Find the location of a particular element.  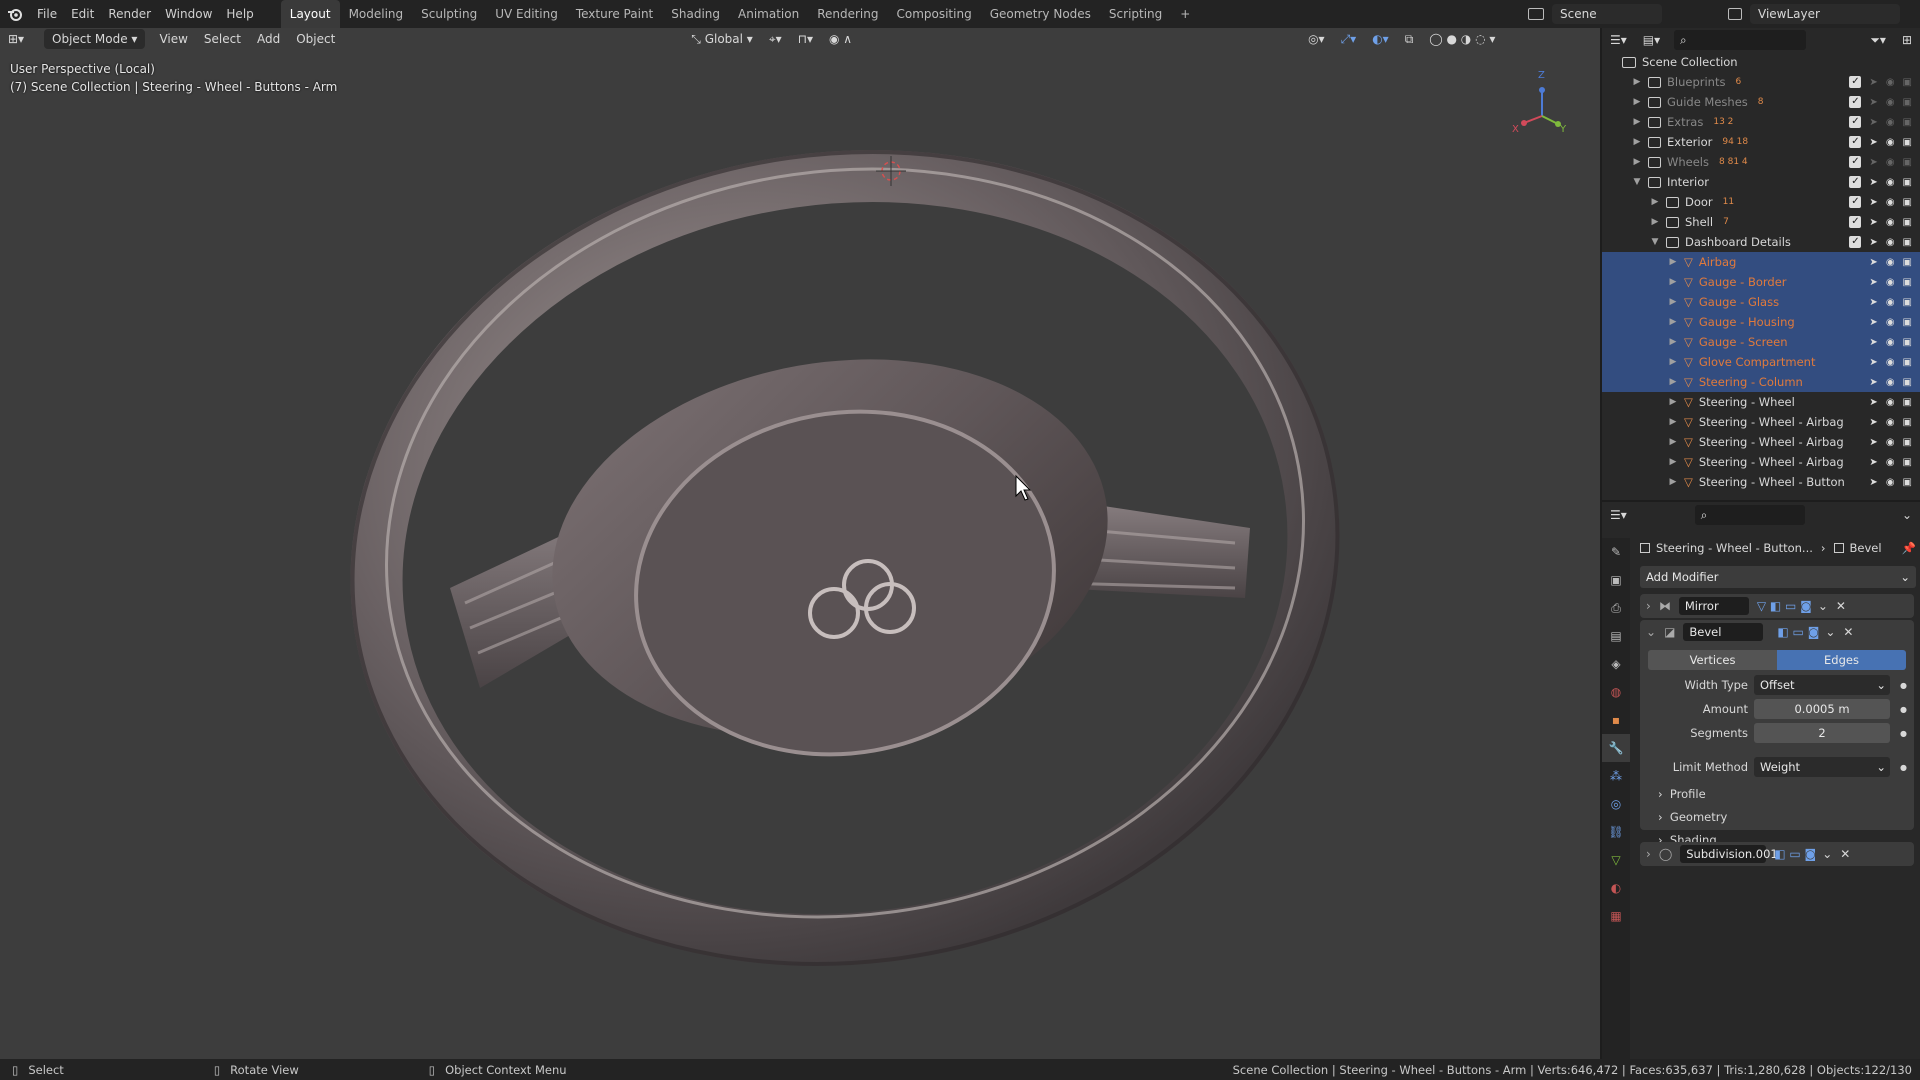

menu-window: Window is located at coordinates (188, 14).